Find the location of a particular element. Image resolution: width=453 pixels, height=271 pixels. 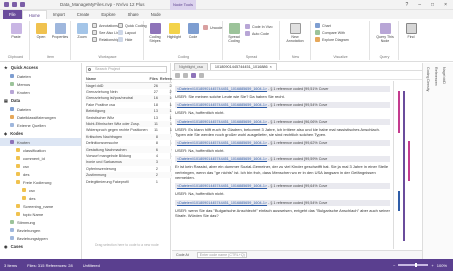

nav-section-quick-access: ★ Quick Access is located at coordinates (40, 67).